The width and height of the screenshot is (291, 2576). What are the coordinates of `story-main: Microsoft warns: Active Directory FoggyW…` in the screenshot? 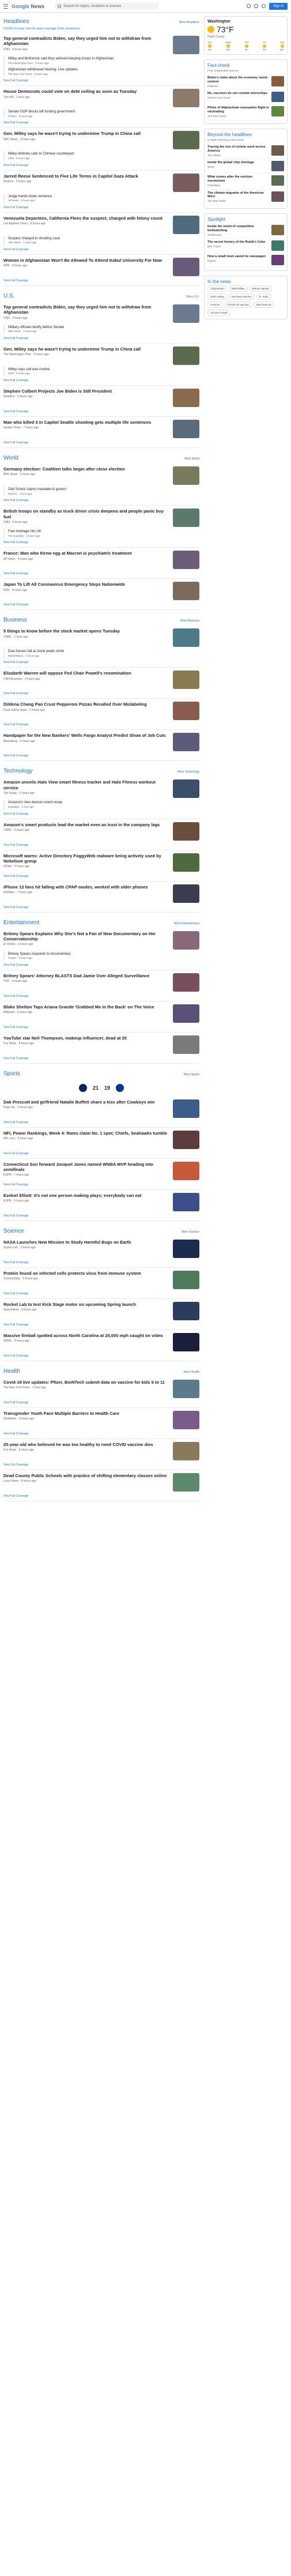 It's located at (101, 862).